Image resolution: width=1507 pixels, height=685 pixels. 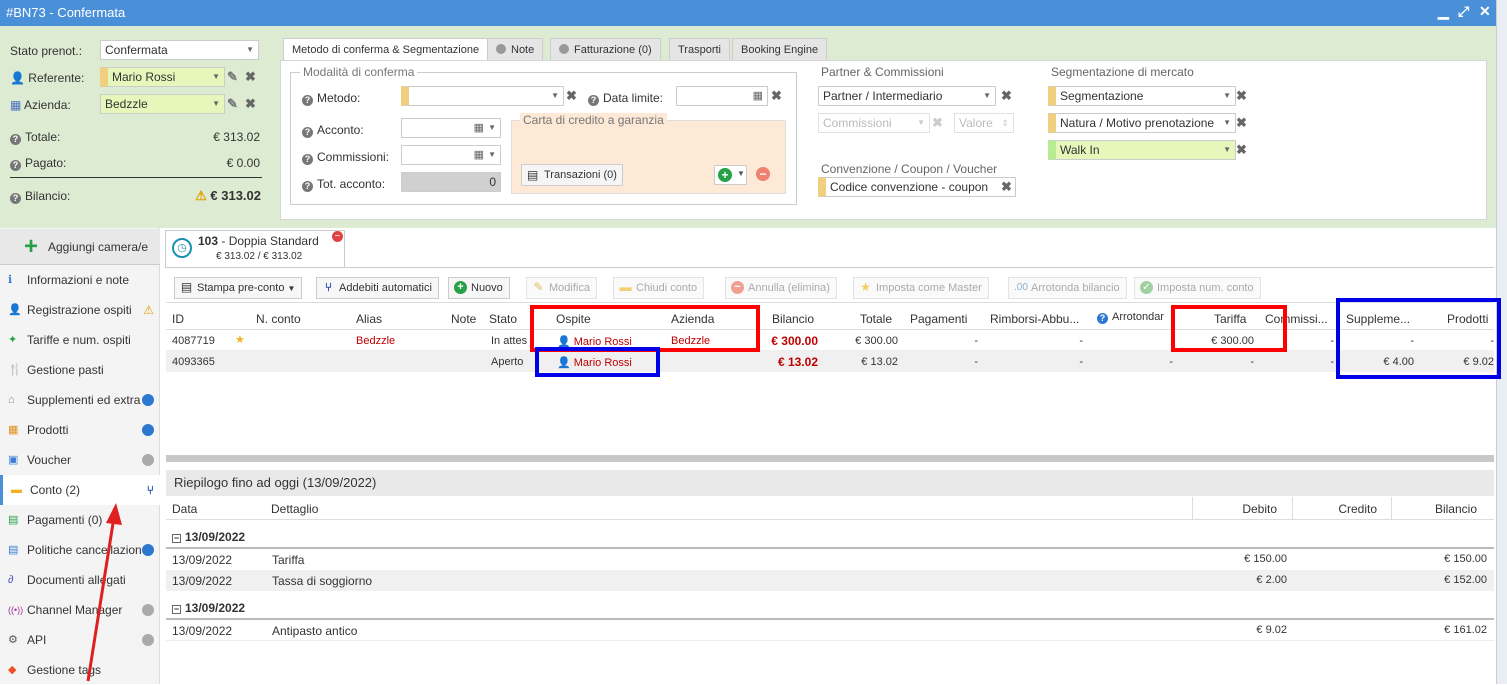 I want to click on clear-azienda-icon: ✖, so click(x=250, y=104).